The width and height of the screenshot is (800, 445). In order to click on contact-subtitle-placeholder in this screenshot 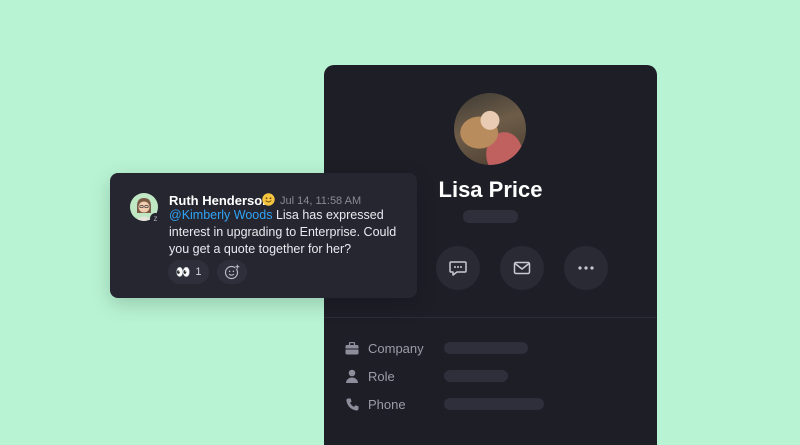, I will do `click(490, 216)`.